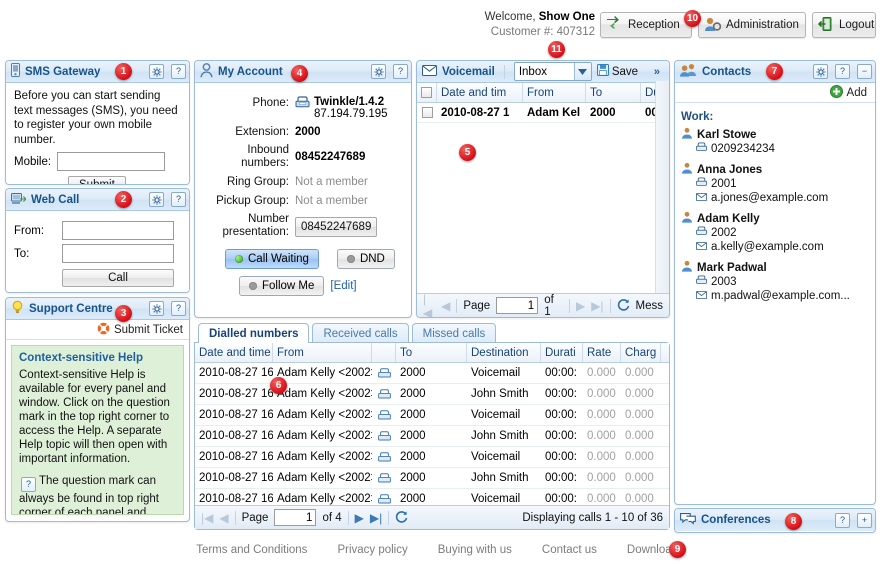 The width and height of the screenshot is (880, 564). I want to click on contacts-add-bar: Add, so click(775, 93).